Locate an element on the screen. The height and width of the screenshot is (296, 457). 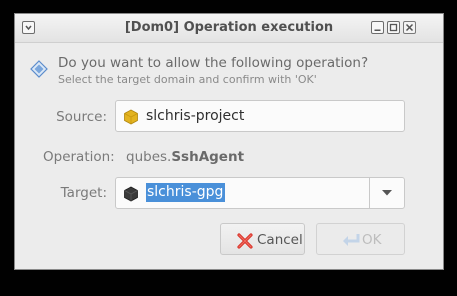
cancel-button: Cancel is located at coordinates (262, 239).